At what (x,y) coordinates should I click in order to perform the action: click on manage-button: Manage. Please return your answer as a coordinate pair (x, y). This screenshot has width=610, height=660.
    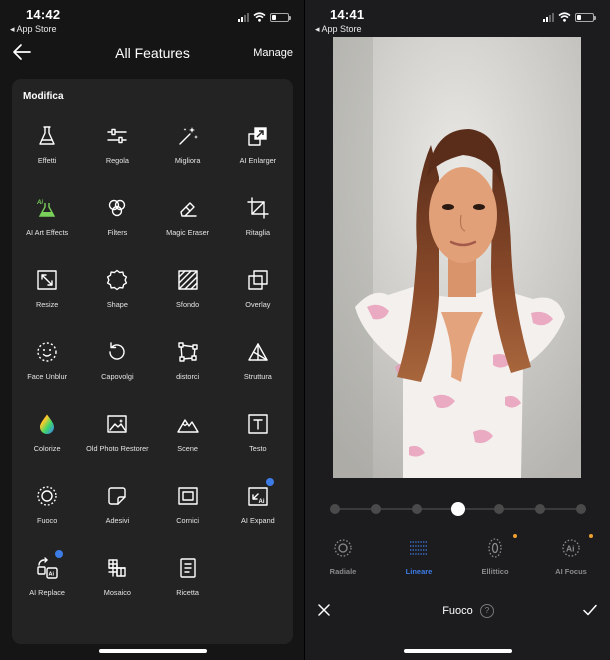
    Looking at the image, I should click on (273, 53).